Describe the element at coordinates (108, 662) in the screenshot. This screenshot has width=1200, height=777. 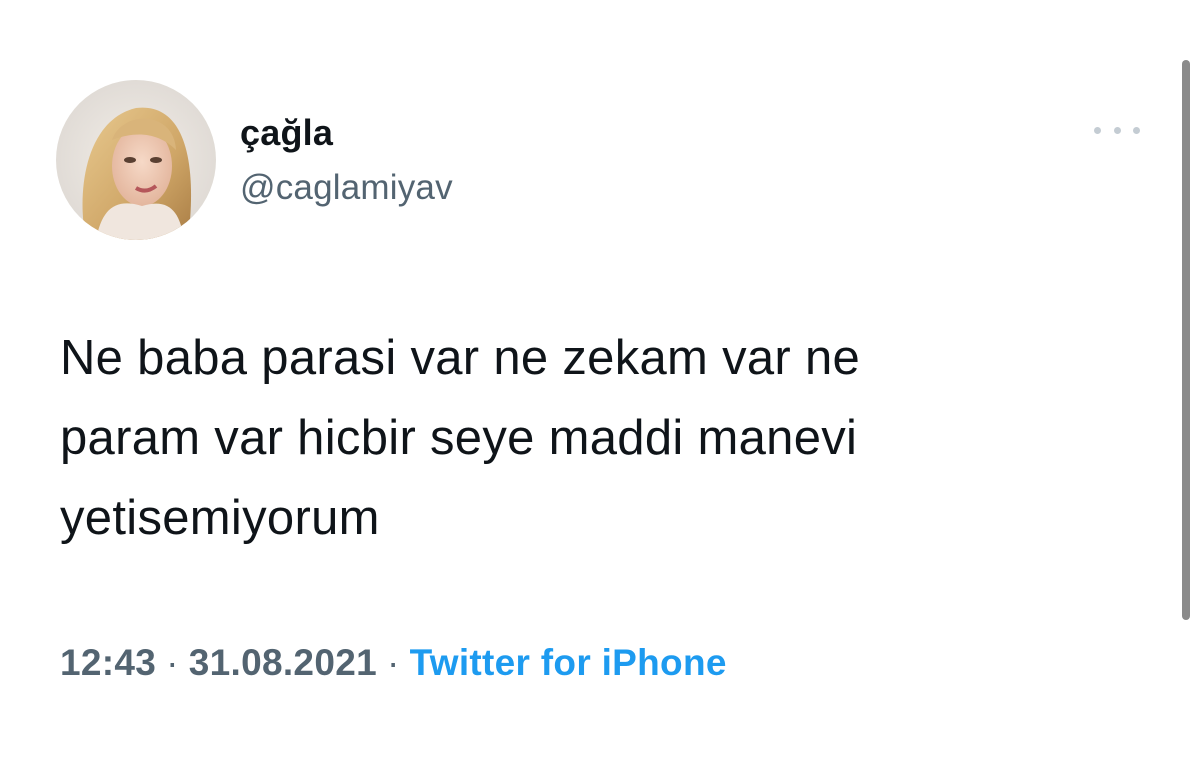
I see `tweet-time: 12:43` at that location.